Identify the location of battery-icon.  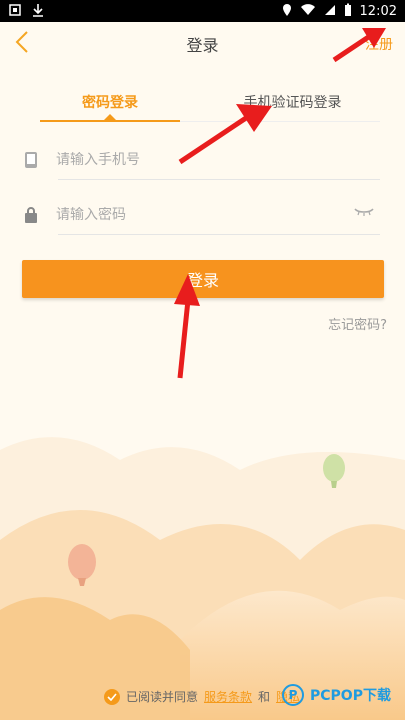
(348, 11).